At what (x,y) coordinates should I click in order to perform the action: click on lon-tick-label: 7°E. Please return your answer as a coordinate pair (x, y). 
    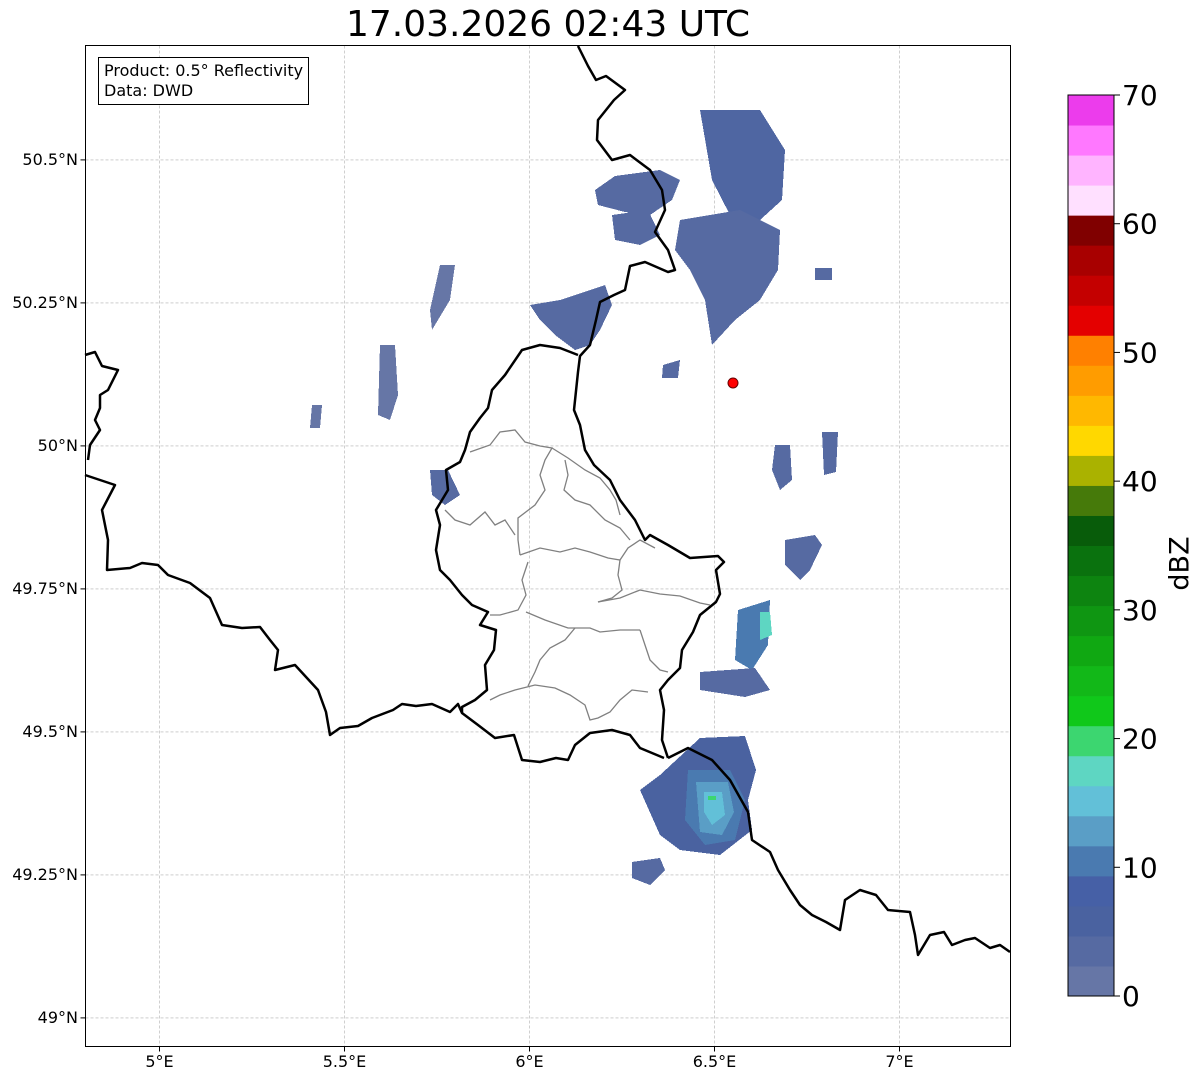
    Looking at the image, I should click on (899, 1061).